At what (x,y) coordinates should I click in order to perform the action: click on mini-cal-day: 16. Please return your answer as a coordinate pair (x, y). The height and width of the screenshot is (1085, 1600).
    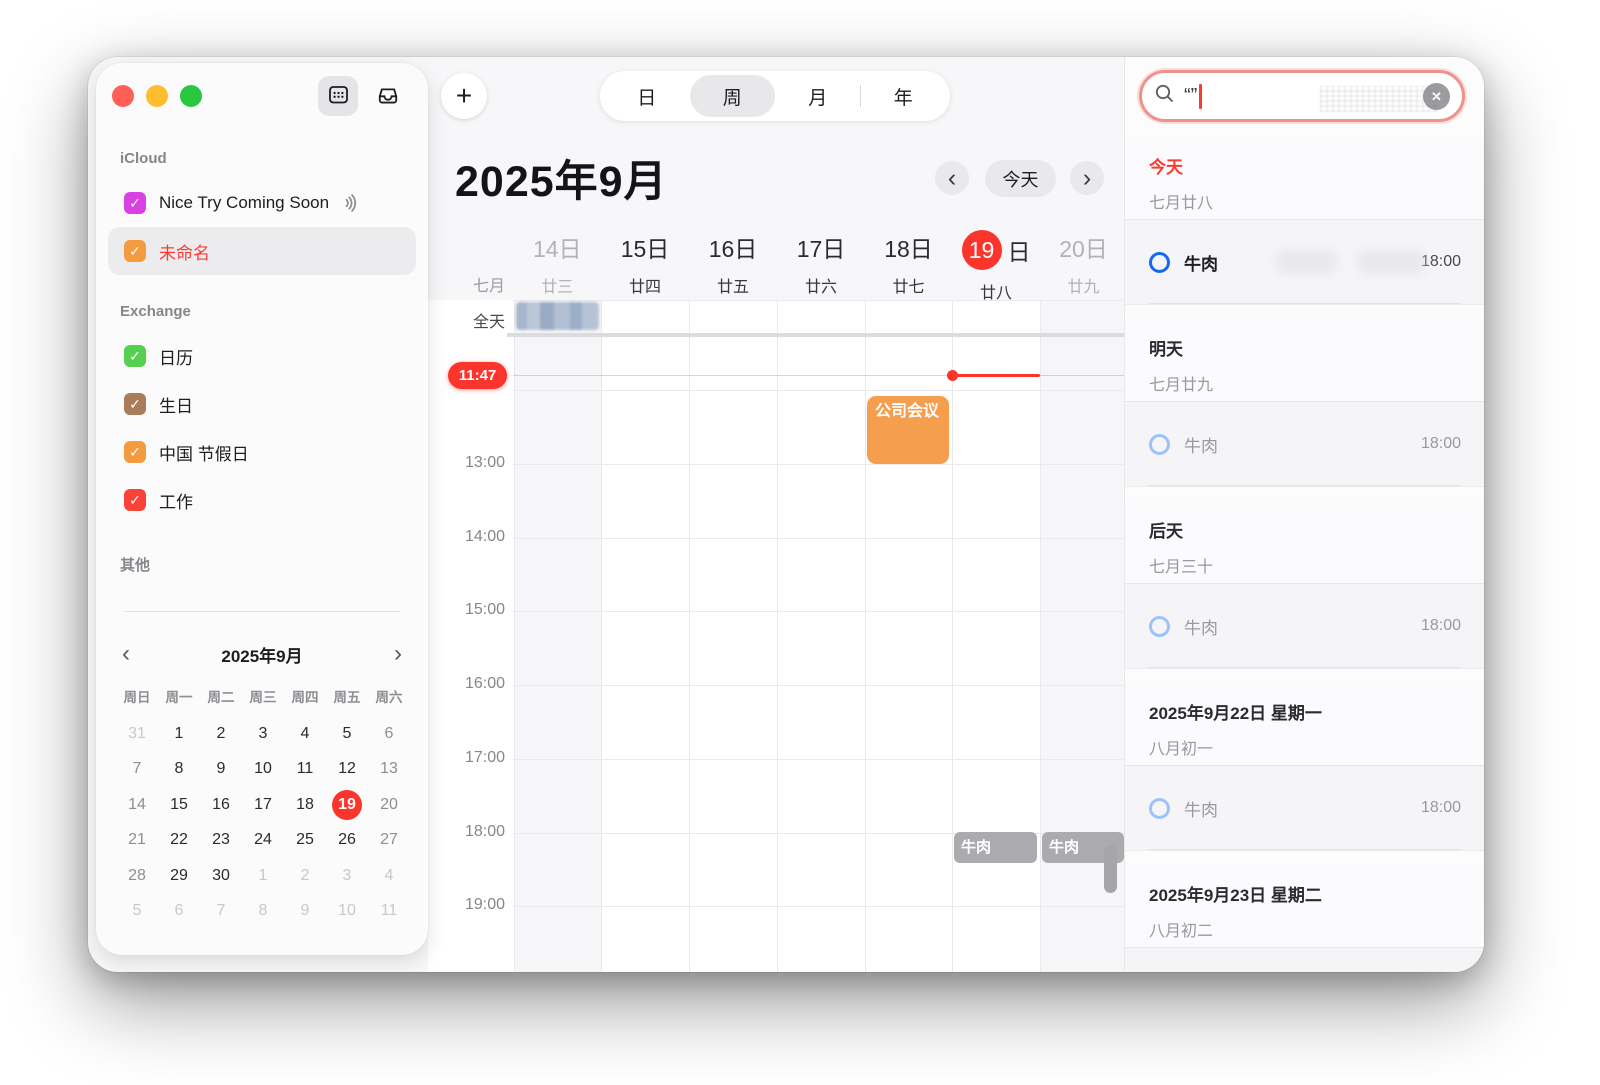
    Looking at the image, I should click on (221, 805).